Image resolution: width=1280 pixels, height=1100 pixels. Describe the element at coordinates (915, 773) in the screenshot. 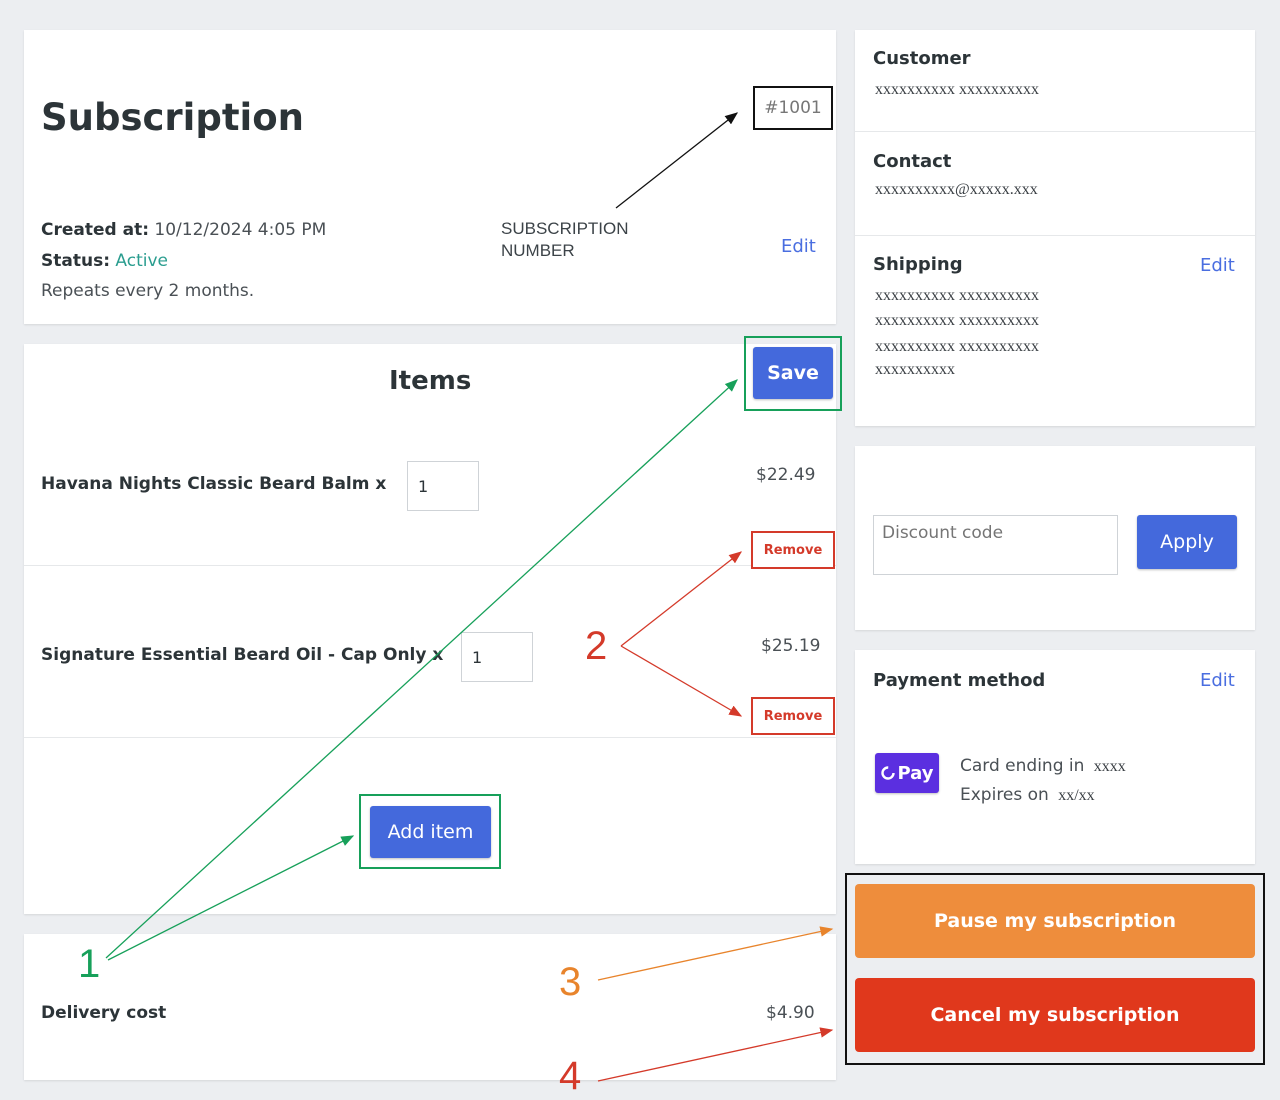

I see `opay-logo-text: Pay` at that location.